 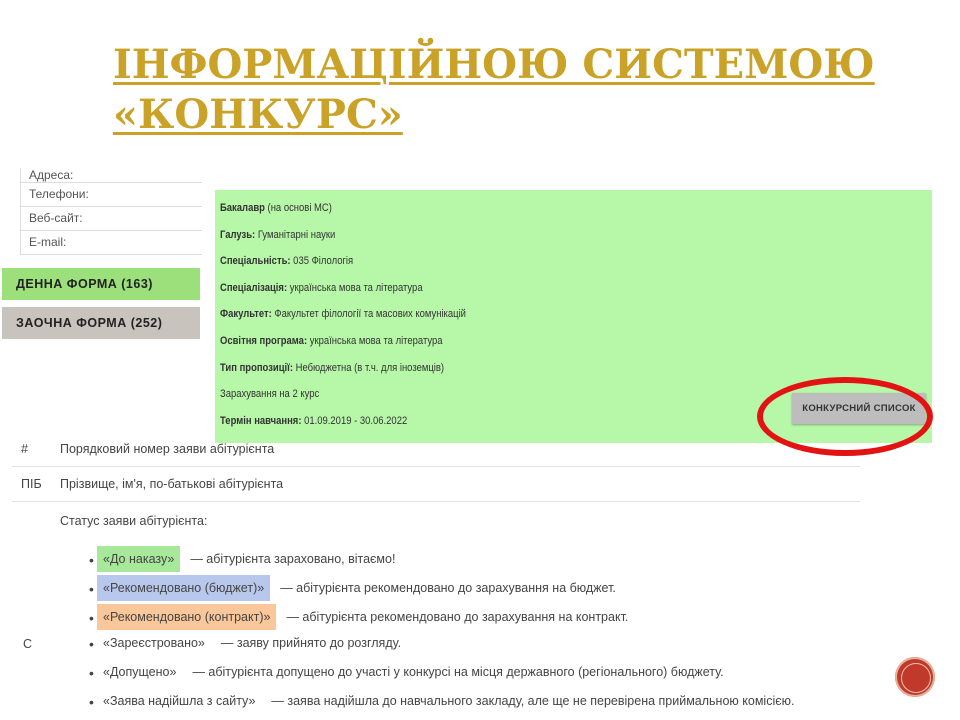 I want to click on title-line-1: Інформаційною системою, so click(x=494, y=64).